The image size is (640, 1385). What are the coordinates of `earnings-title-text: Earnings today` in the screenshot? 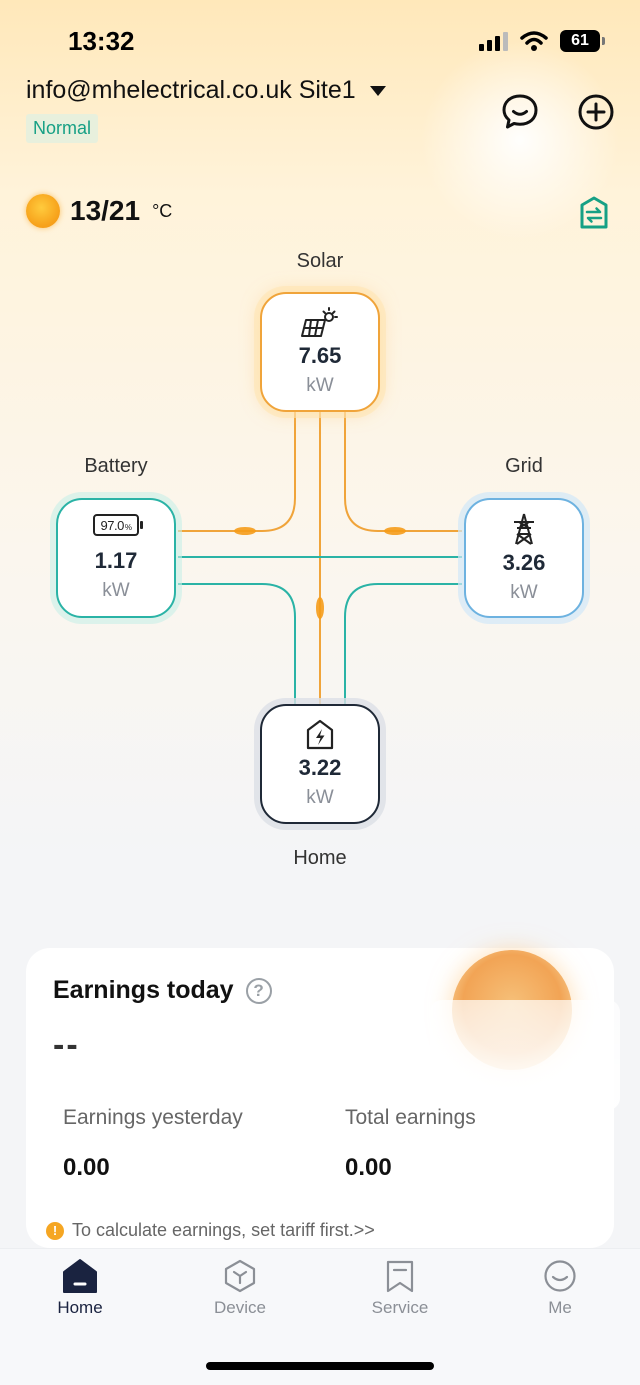 It's located at (143, 990).